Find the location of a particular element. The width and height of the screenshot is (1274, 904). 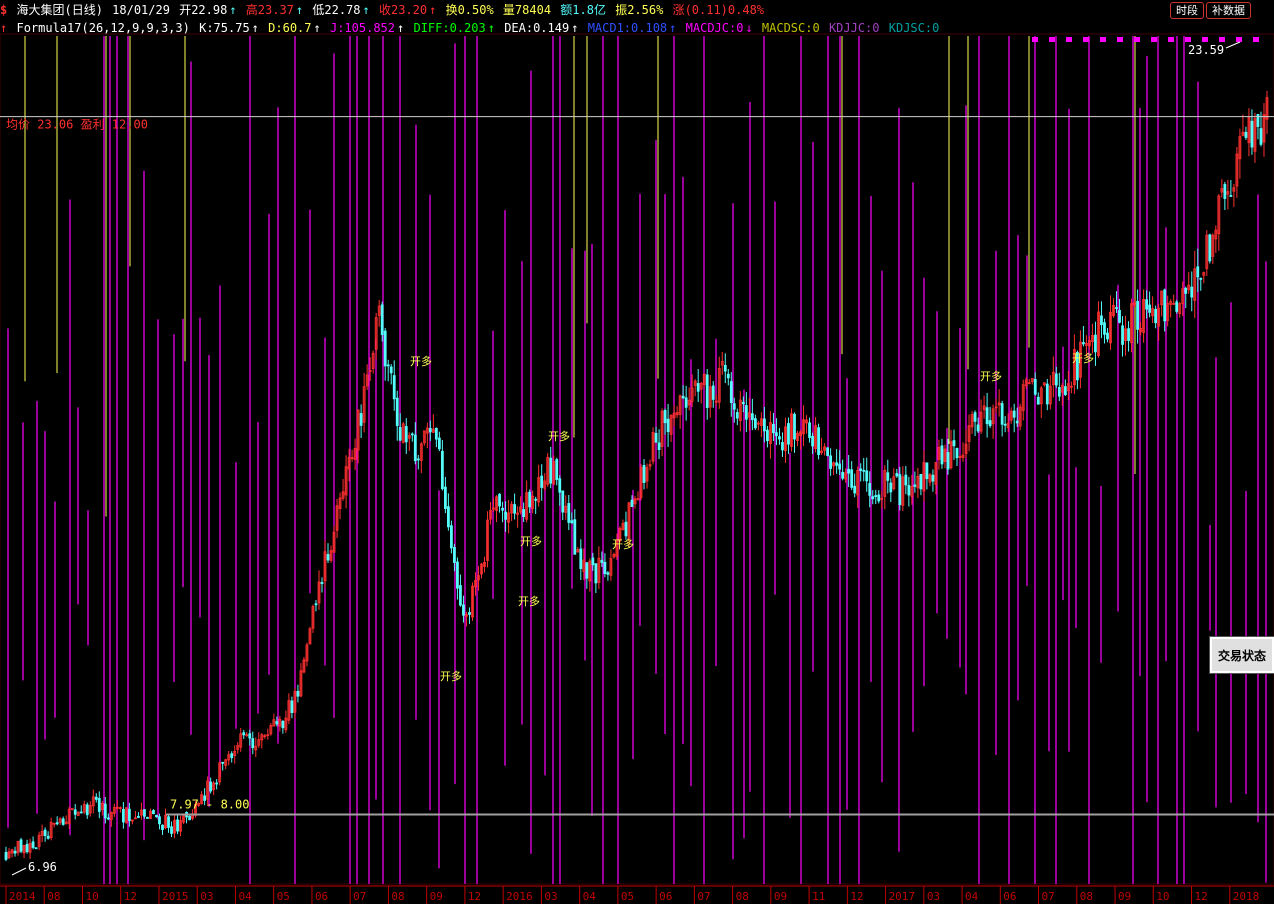

x-tick-label: 03 is located at coordinates (933, 896).